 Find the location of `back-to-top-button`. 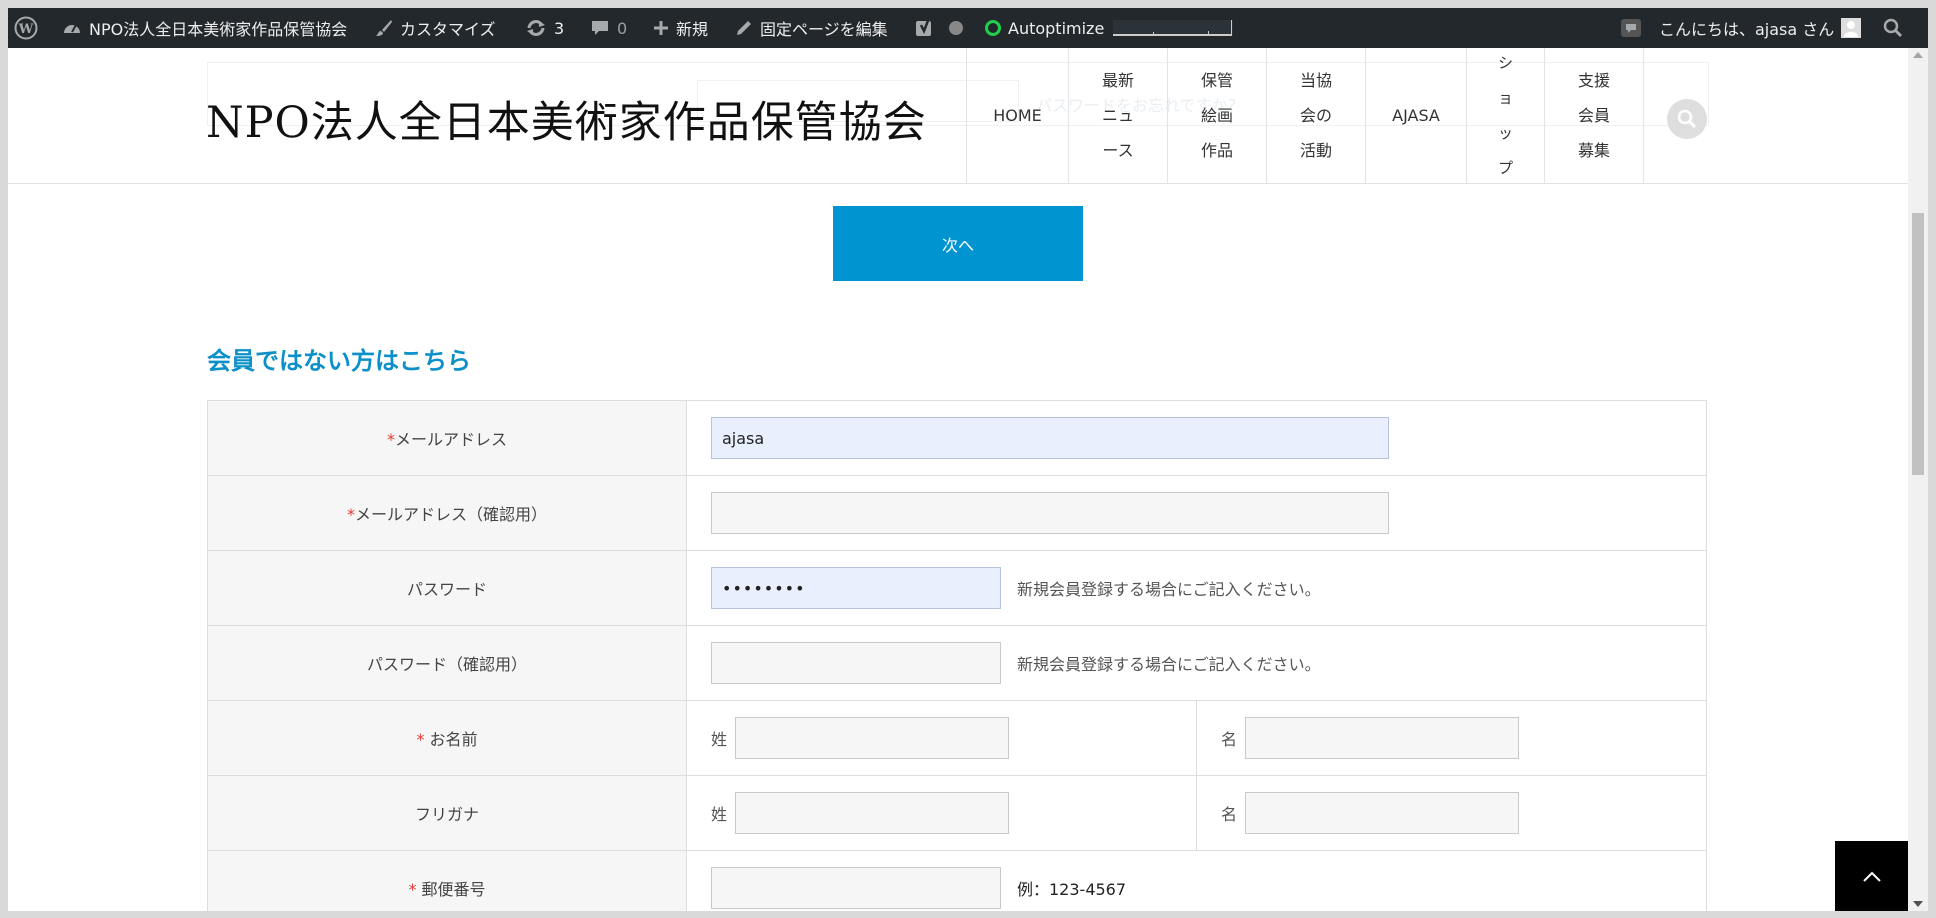

back-to-top-button is located at coordinates (1871, 876).